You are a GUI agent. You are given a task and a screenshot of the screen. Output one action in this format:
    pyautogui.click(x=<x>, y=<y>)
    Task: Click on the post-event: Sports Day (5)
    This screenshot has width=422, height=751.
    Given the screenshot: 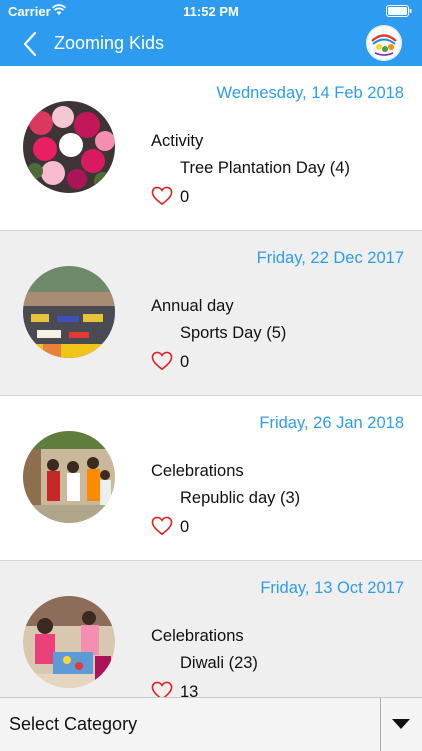 What is the action you would take?
    pyautogui.click(x=233, y=333)
    